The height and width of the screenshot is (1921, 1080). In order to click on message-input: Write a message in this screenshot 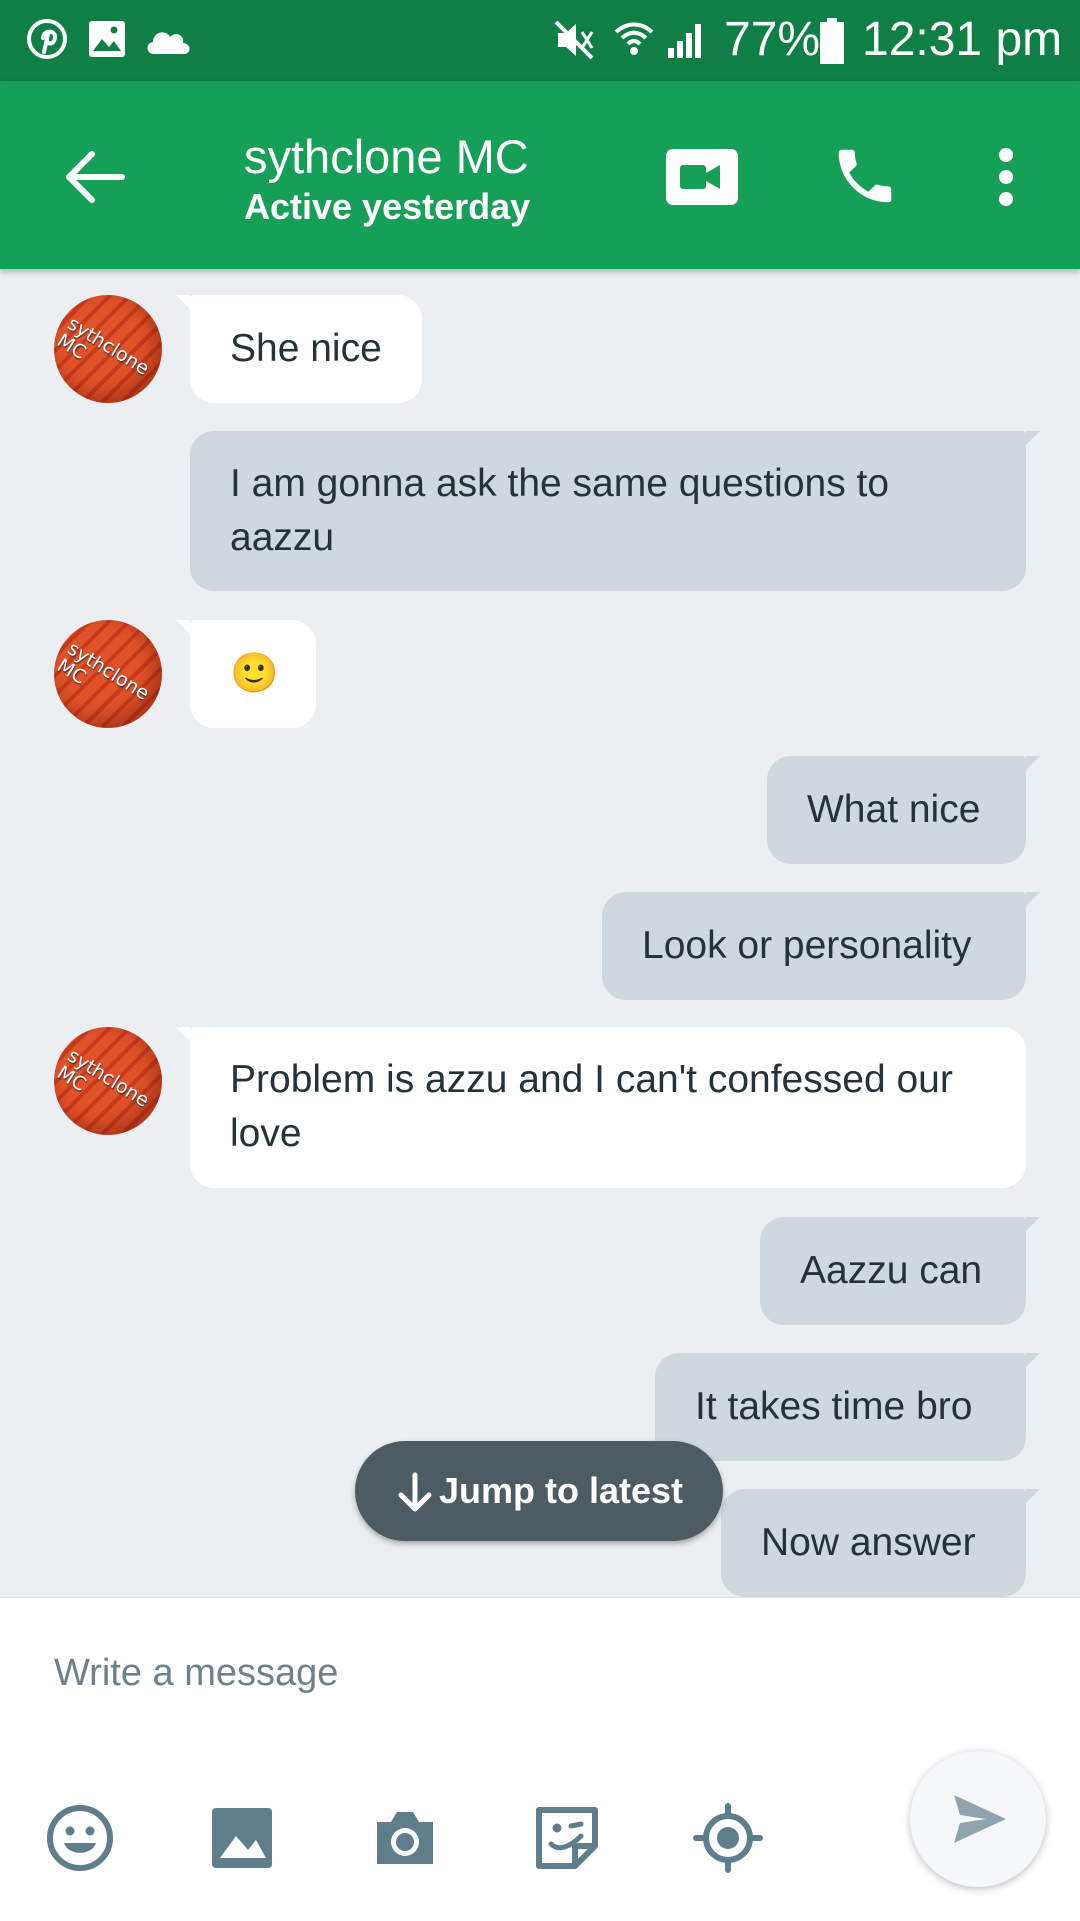, I will do `click(196, 1673)`.